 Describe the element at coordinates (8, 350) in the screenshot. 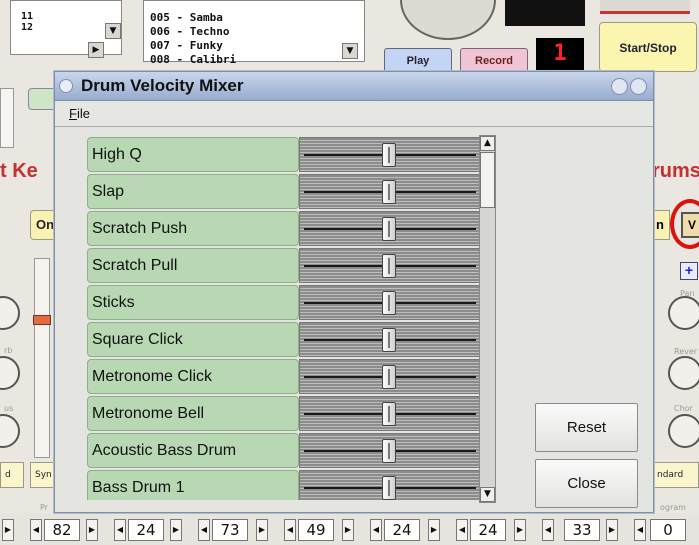

I see `knob-label: rb` at that location.